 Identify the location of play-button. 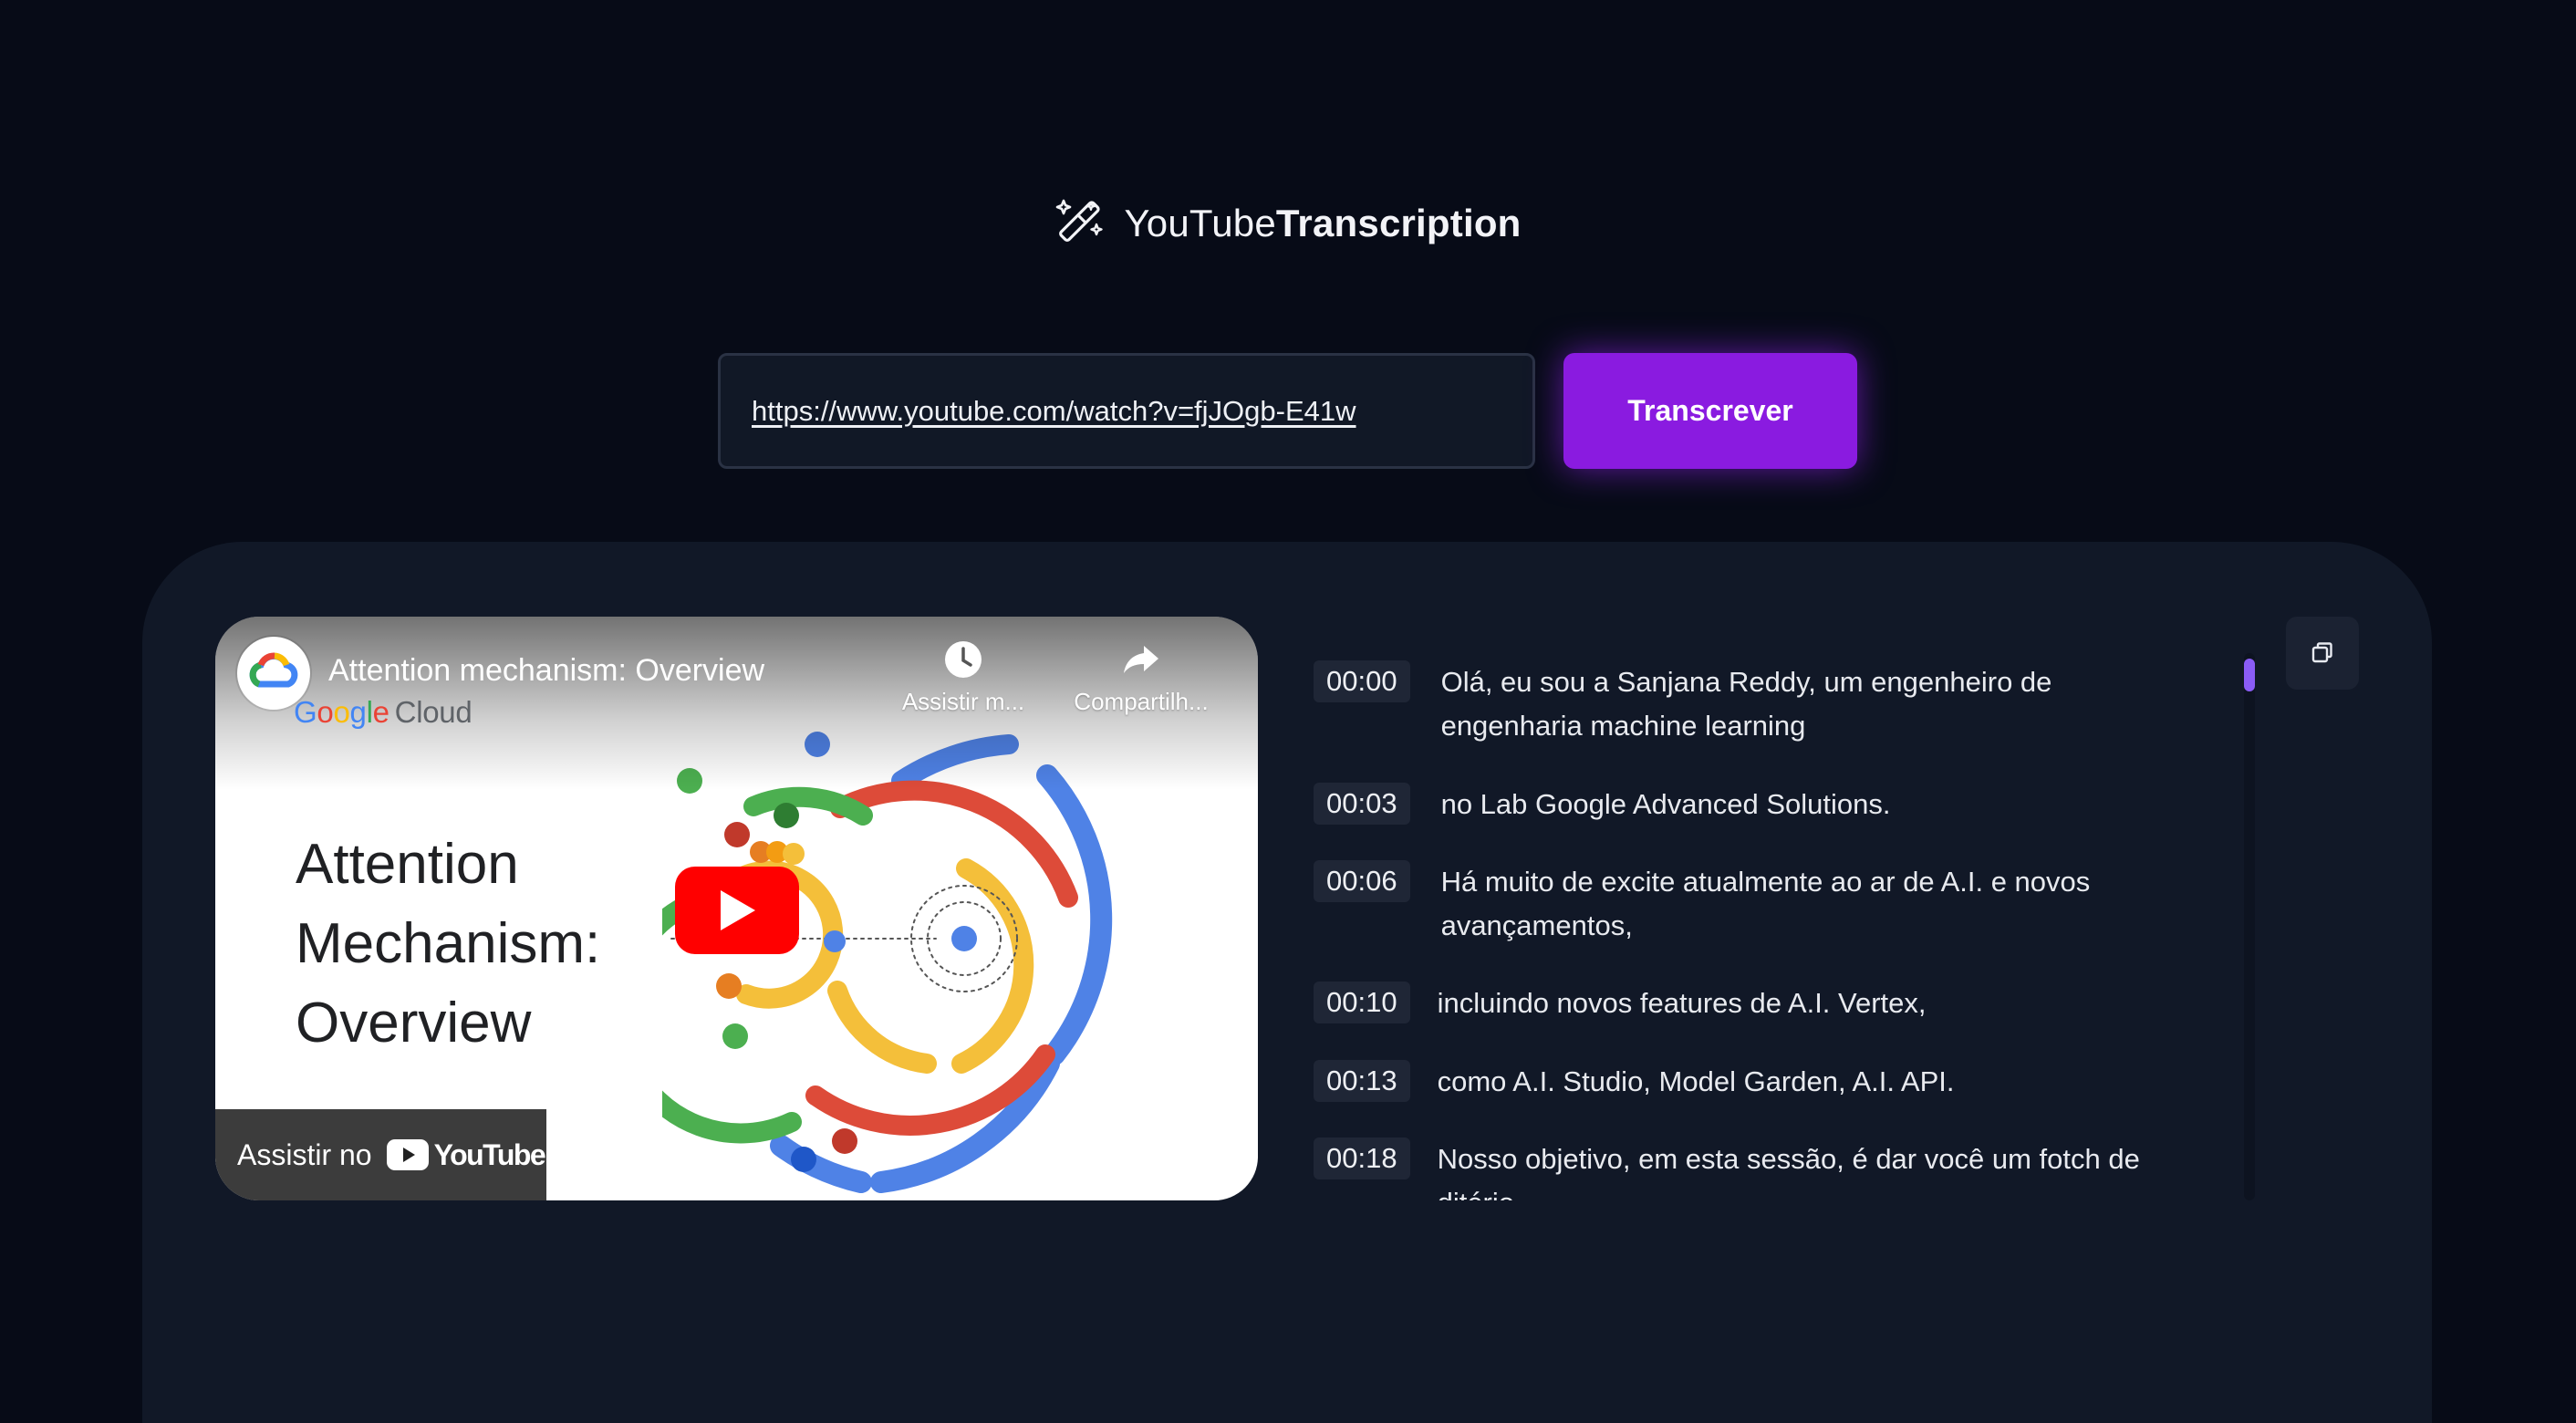
(737, 911).